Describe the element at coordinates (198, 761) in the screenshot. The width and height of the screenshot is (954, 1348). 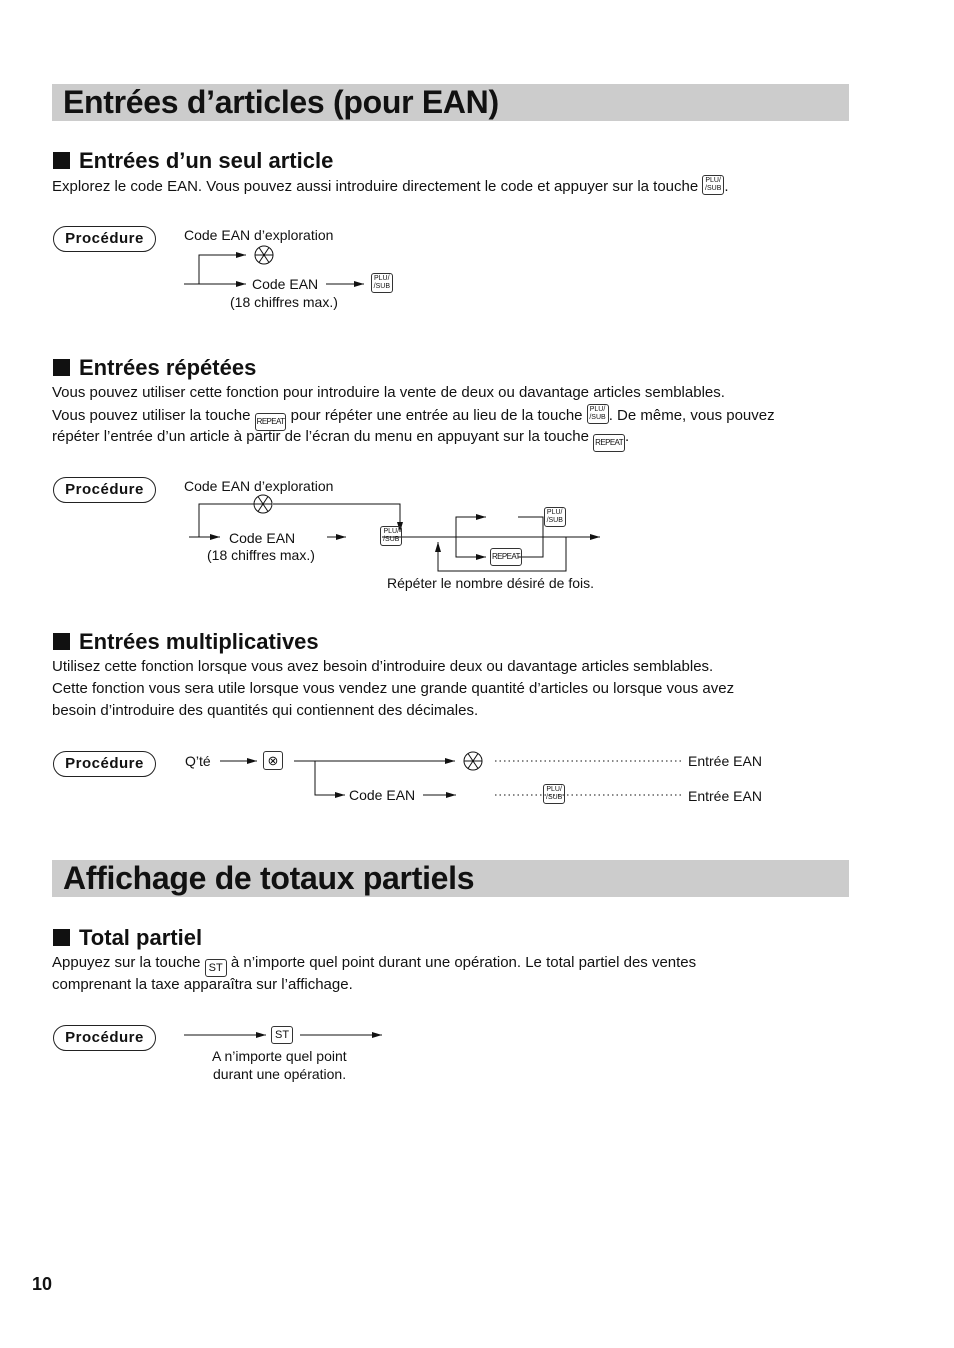
I see `qty-label: Q’té` at that location.